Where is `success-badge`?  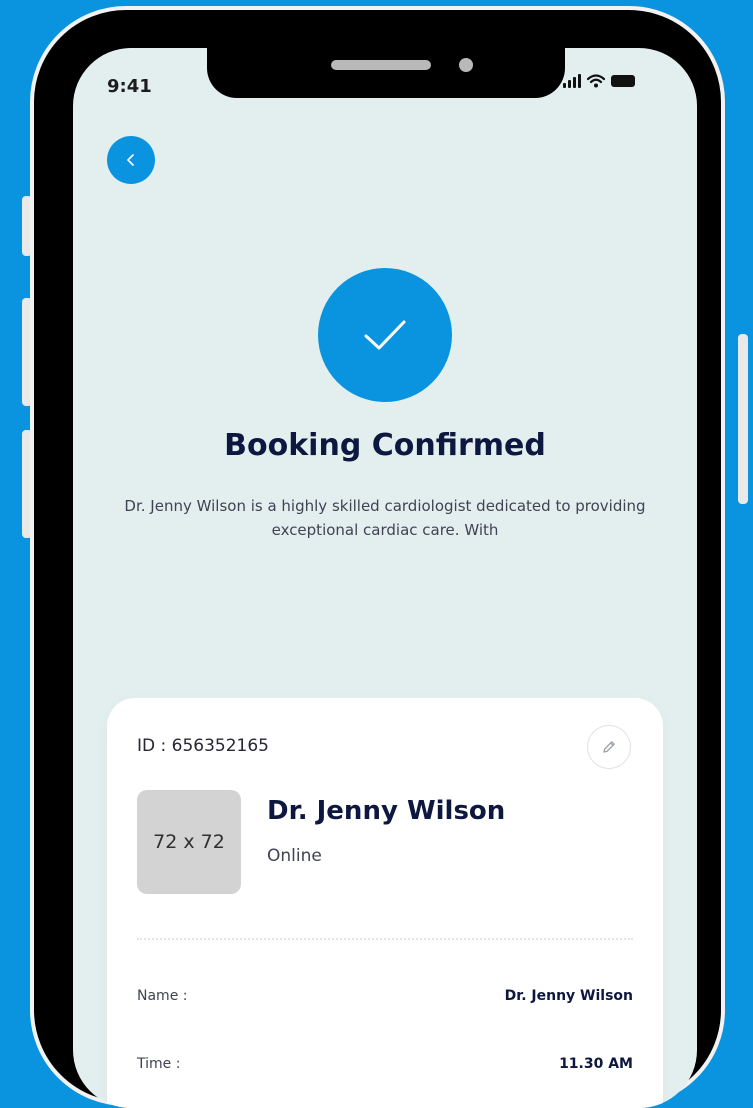 success-badge is located at coordinates (385, 335).